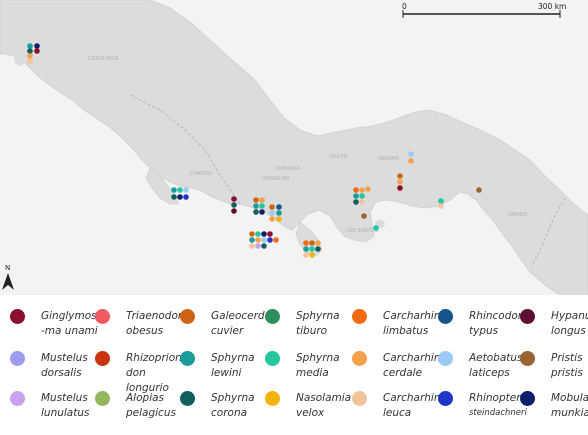  Describe the element at coordinates (338, 157) in the screenshot. I see `place-label: GOLFO` at that location.